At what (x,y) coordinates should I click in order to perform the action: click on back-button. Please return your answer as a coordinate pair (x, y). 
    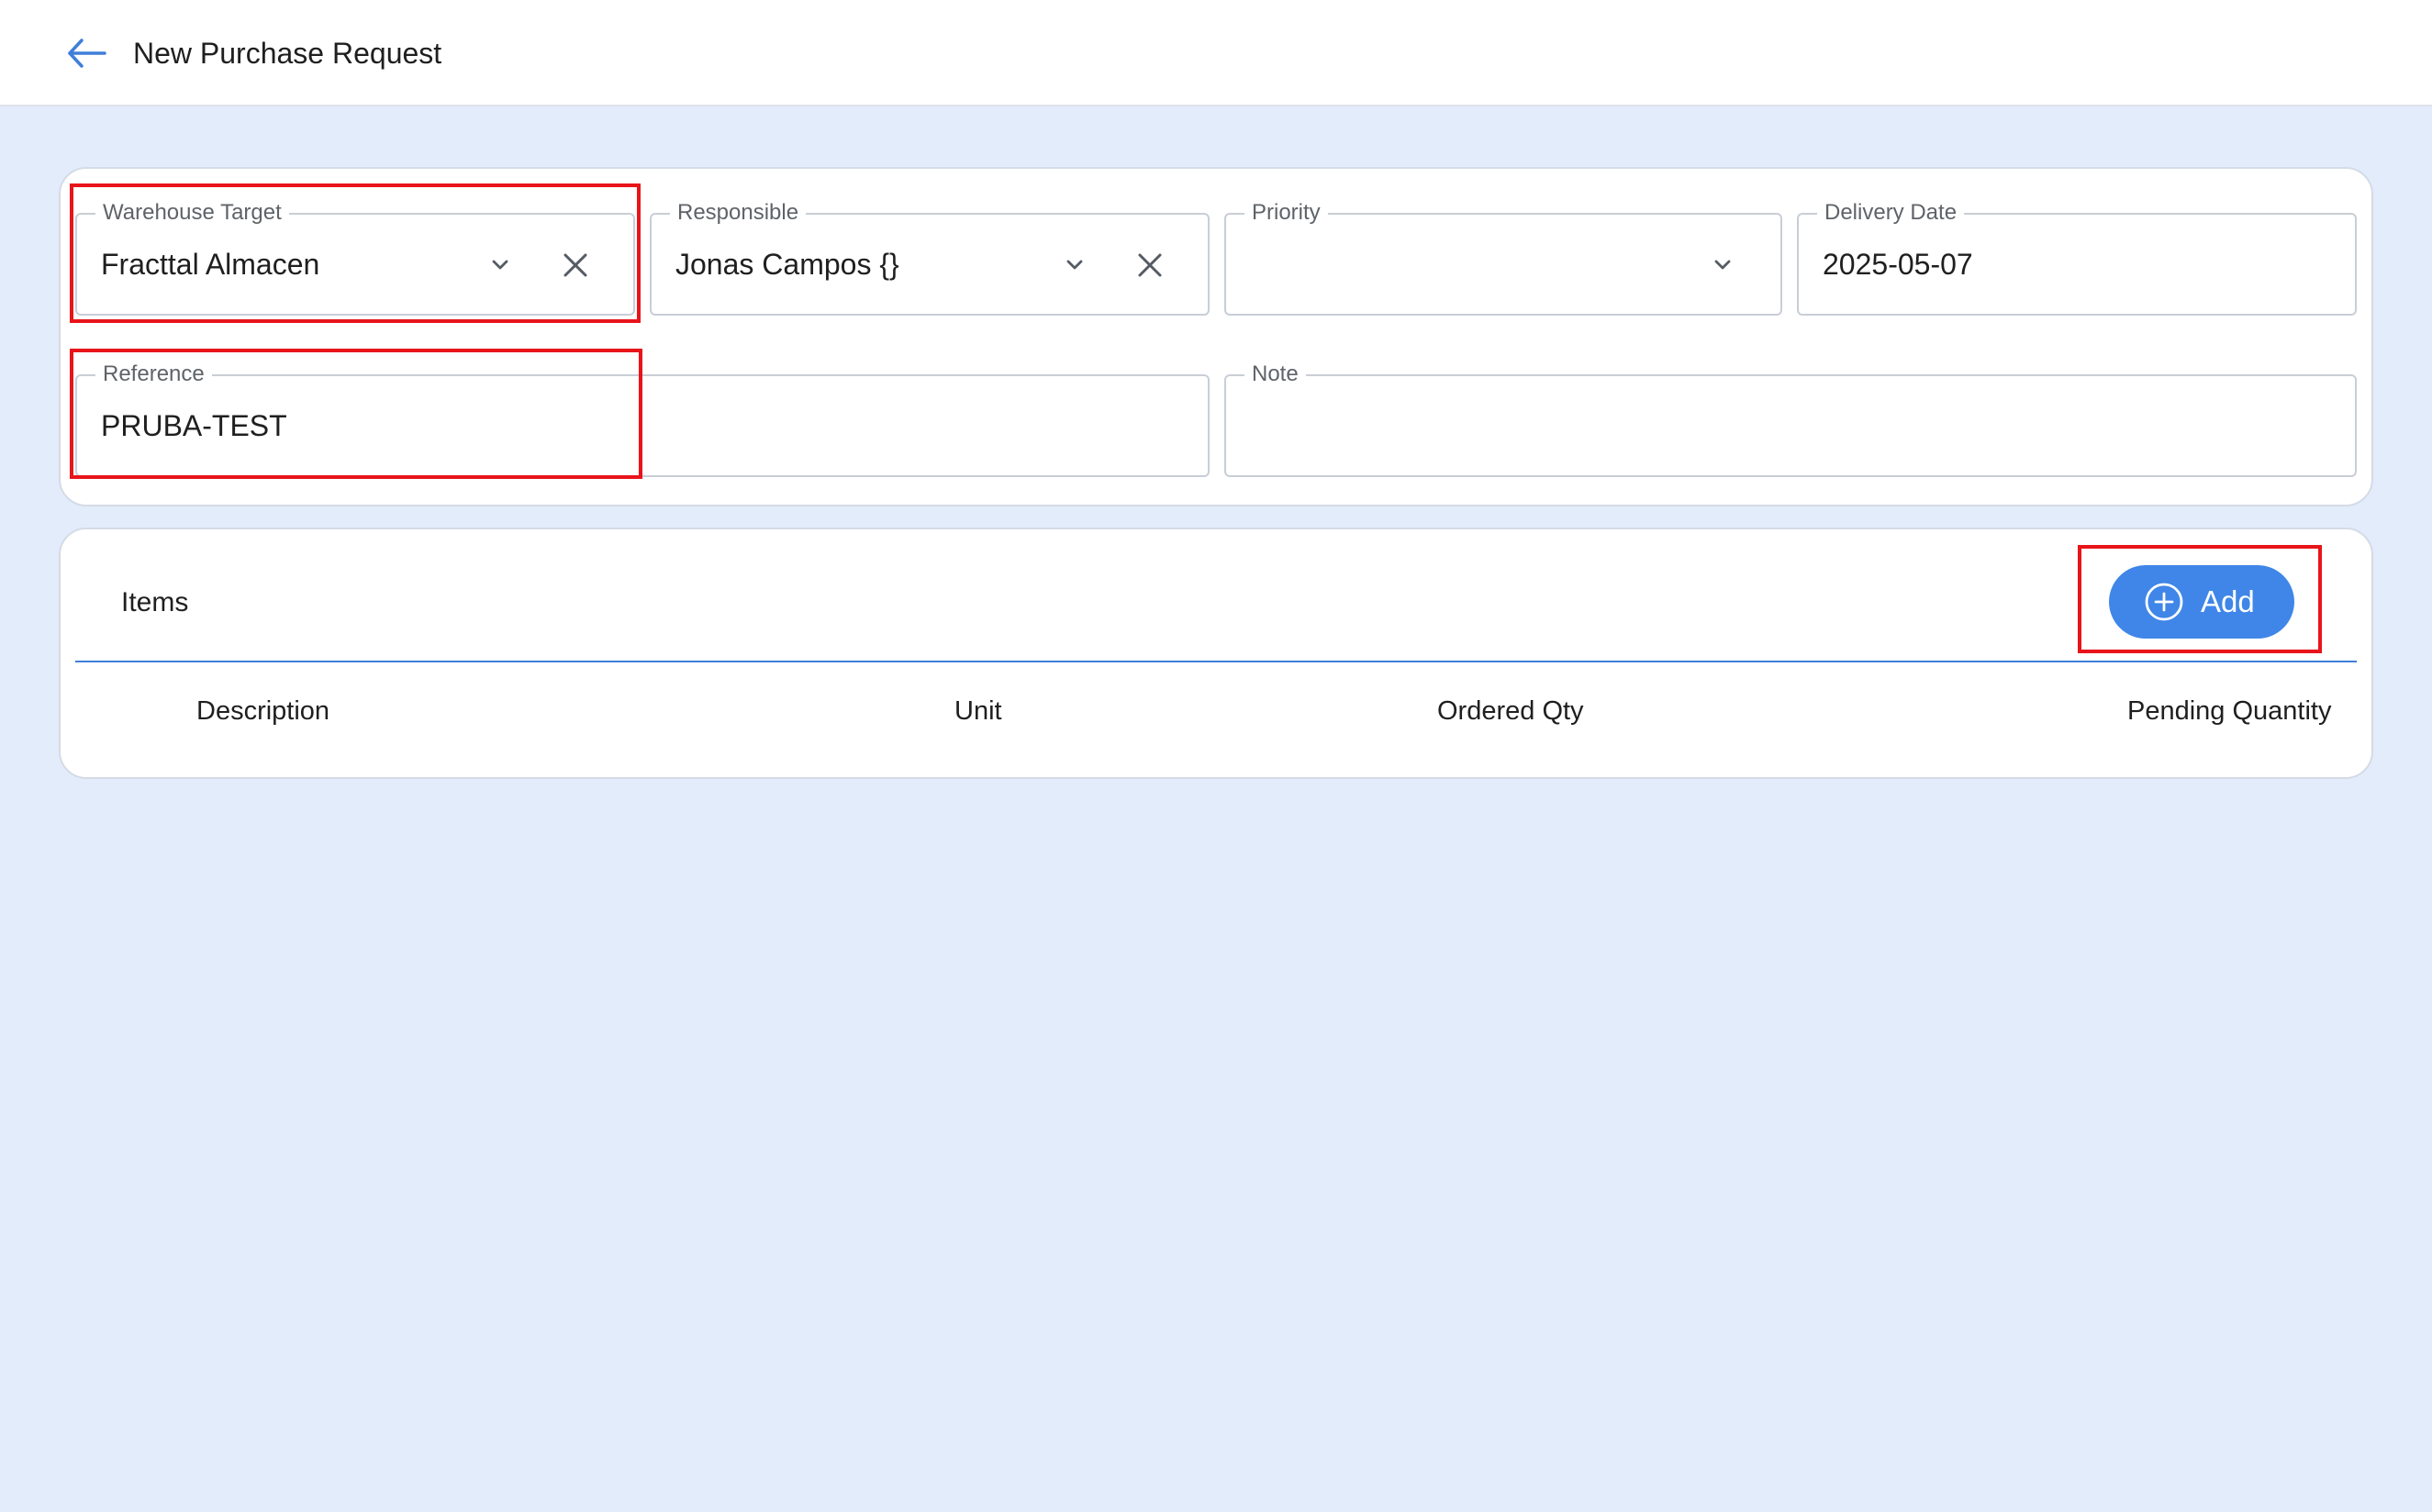
    Looking at the image, I should click on (88, 53).